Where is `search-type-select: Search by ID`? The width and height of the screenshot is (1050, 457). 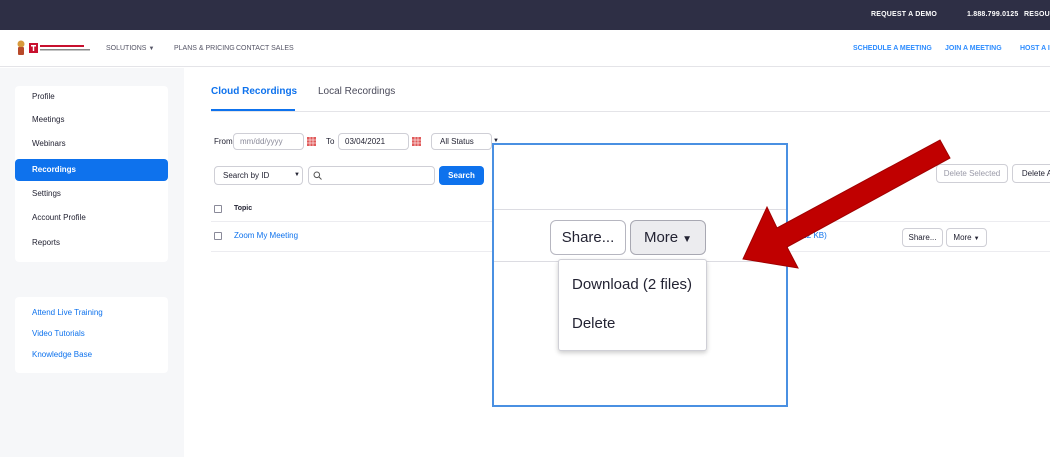 search-type-select: Search by ID is located at coordinates (258, 175).